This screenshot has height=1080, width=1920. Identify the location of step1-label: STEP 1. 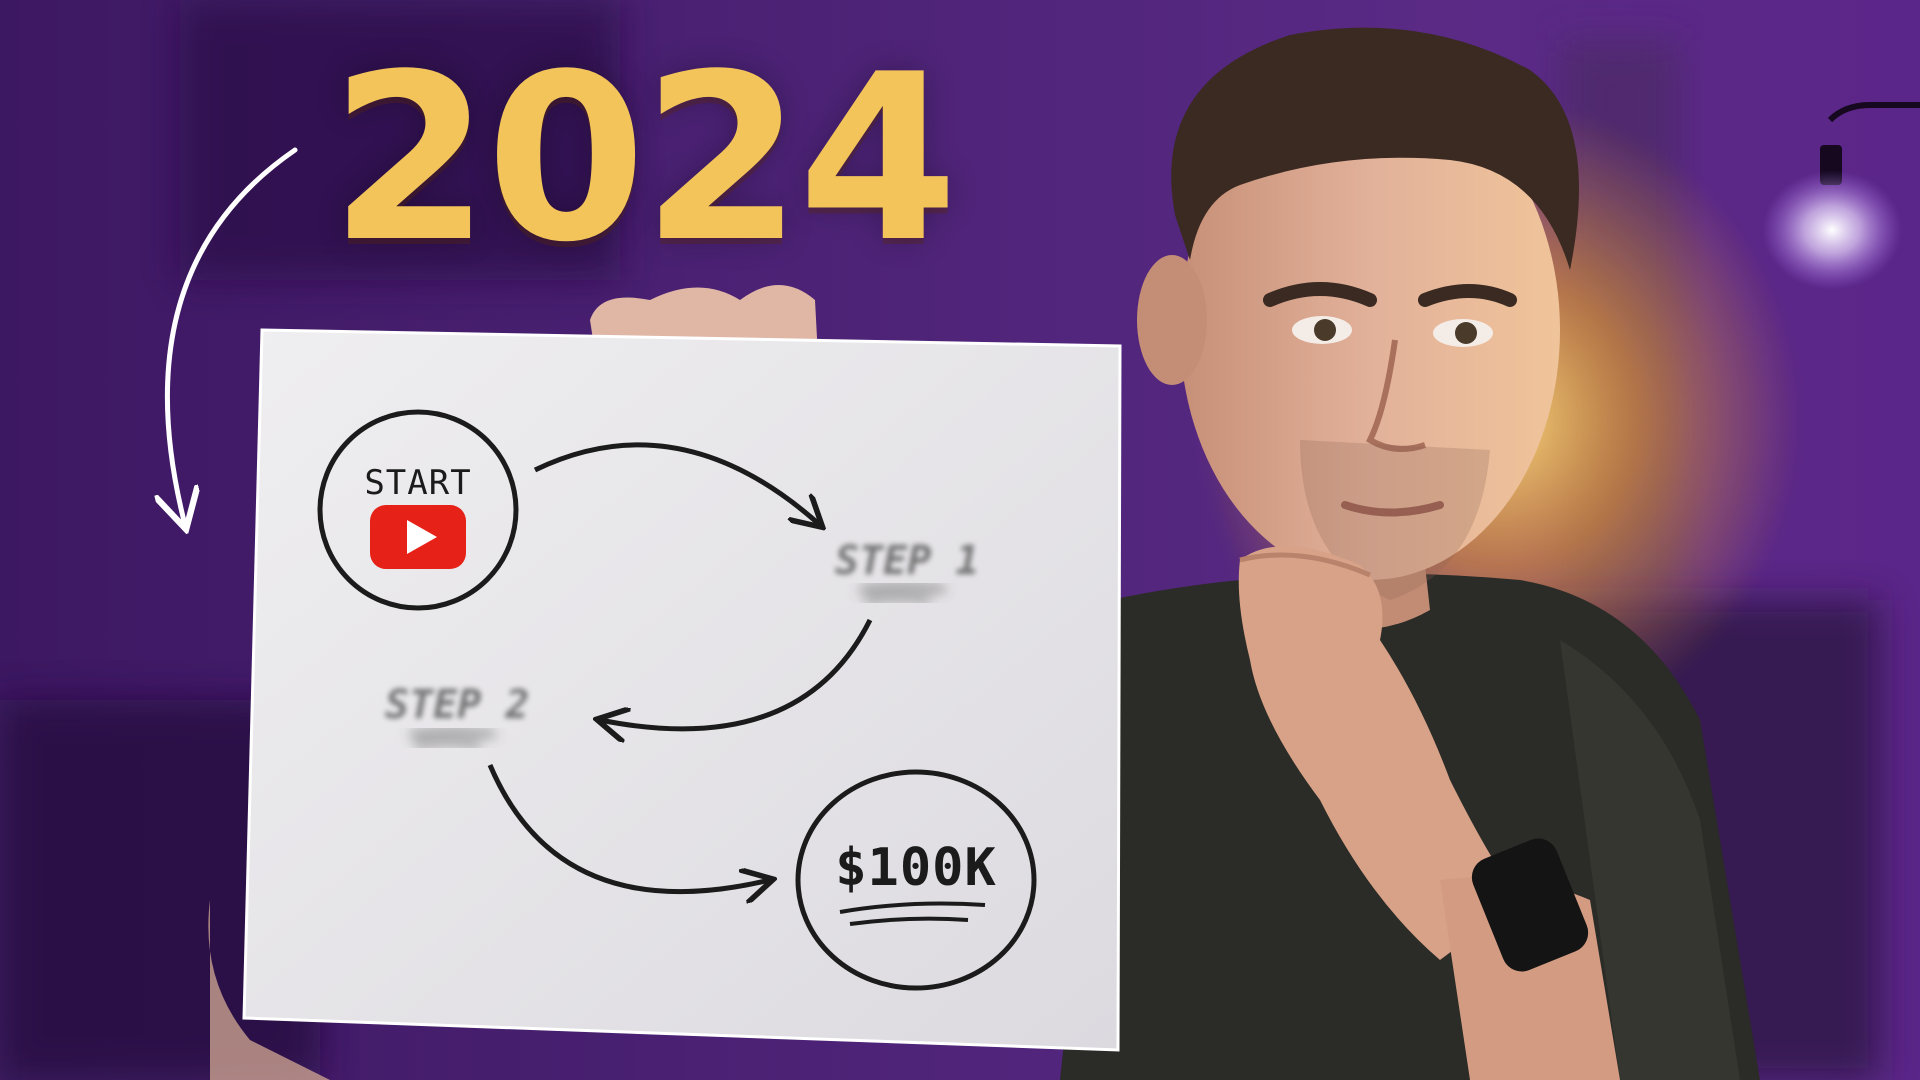
(907, 561).